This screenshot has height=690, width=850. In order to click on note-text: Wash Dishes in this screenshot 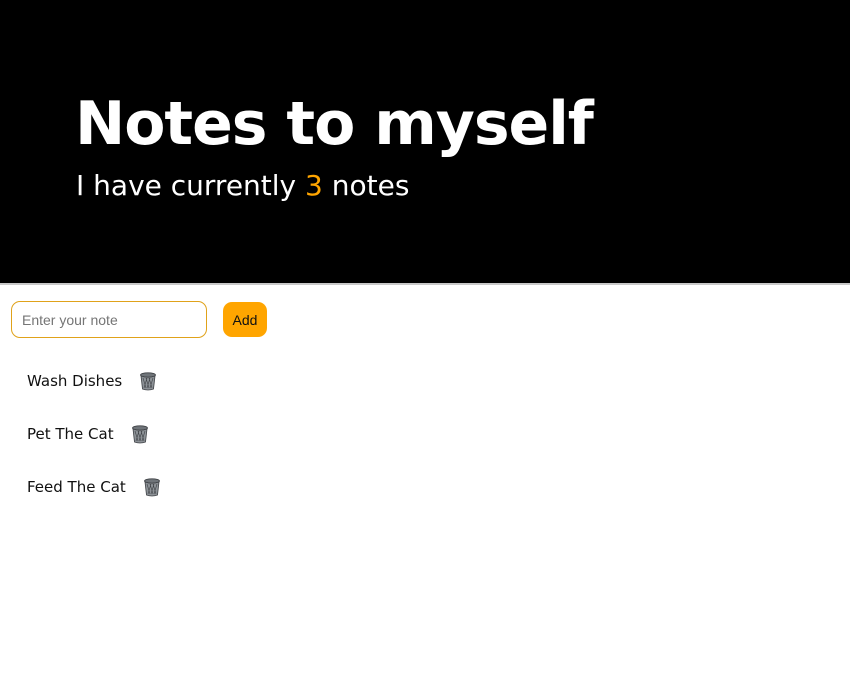, I will do `click(75, 381)`.